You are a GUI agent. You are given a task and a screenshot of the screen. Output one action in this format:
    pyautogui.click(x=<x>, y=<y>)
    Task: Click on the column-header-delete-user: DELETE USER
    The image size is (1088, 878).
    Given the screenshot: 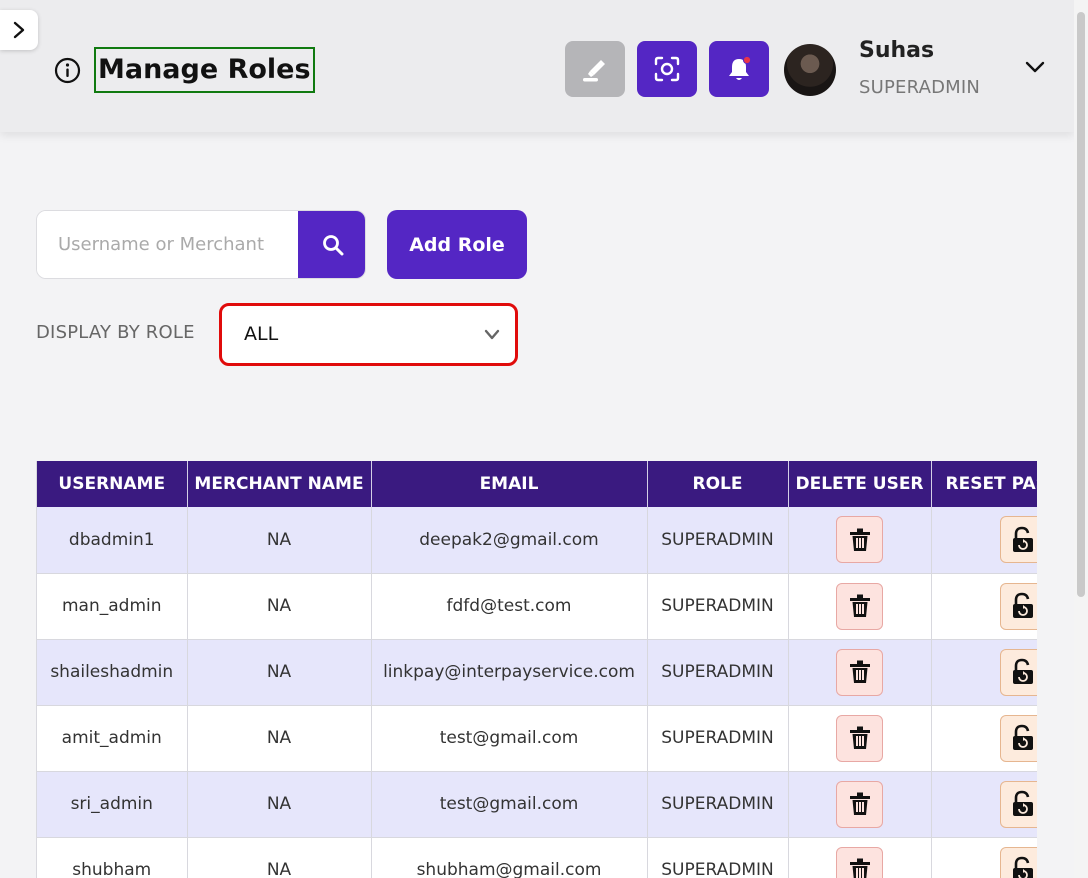 What is the action you would take?
    pyautogui.click(x=860, y=484)
    